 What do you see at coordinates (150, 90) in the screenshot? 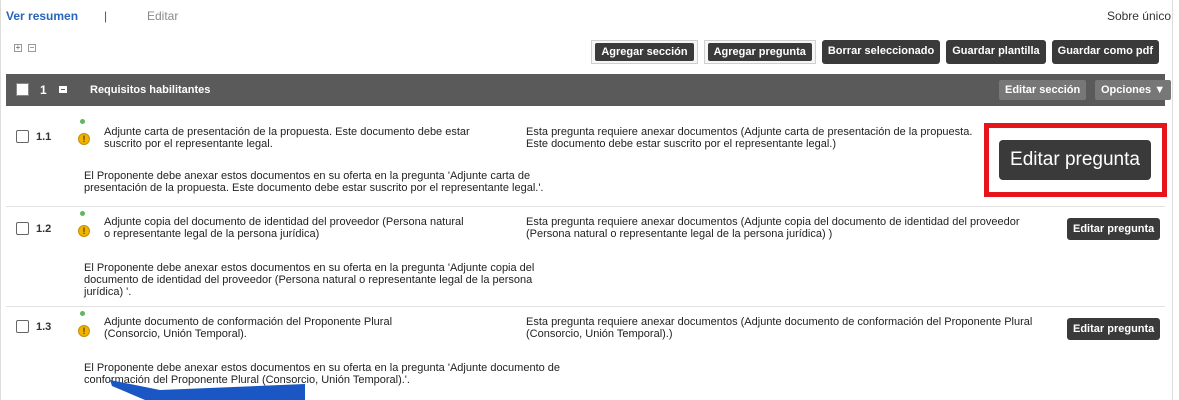
I see `section-title: Requisitos habilitantes` at bounding box center [150, 90].